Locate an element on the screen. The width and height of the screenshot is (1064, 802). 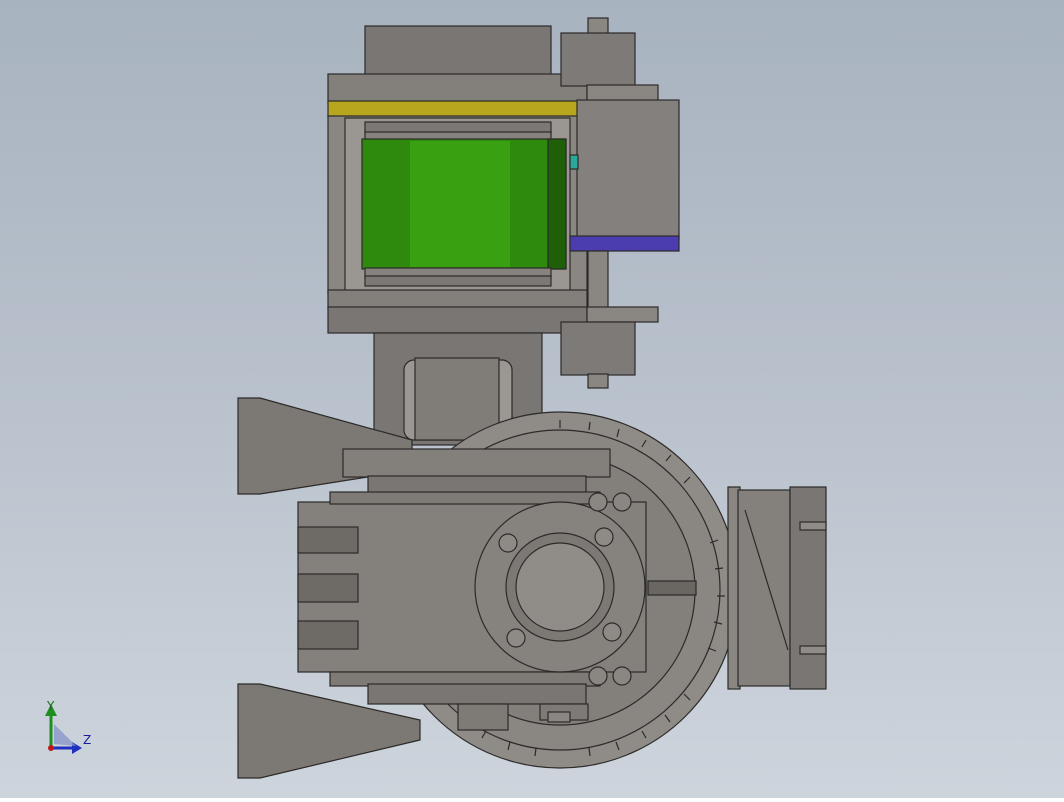
output-bore is located at coordinates (560, 587).